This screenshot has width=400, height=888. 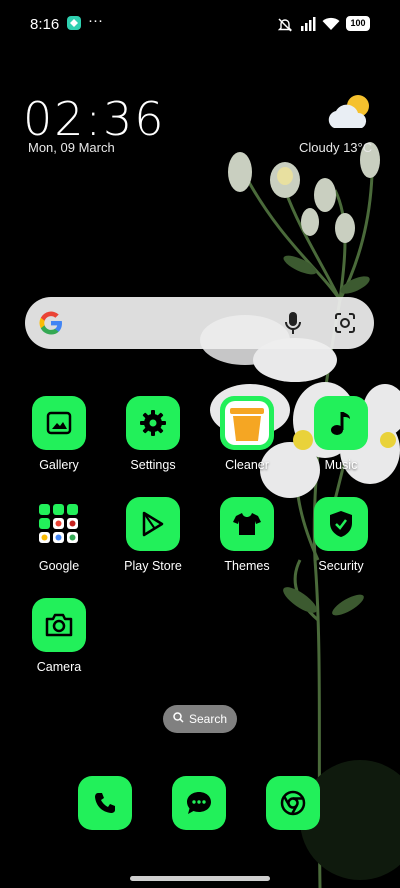 What do you see at coordinates (308, 26) in the screenshot?
I see `signal-icon` at bounding box center [308, 26].